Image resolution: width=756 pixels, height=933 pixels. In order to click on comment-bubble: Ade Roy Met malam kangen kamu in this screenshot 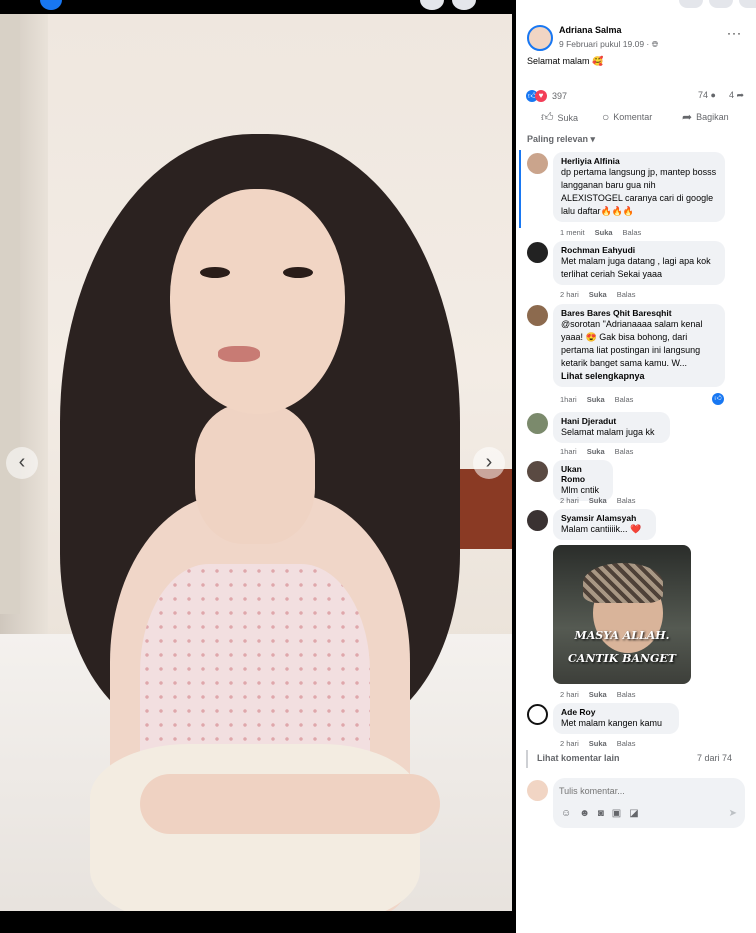, I will do `click(616, 718)`.